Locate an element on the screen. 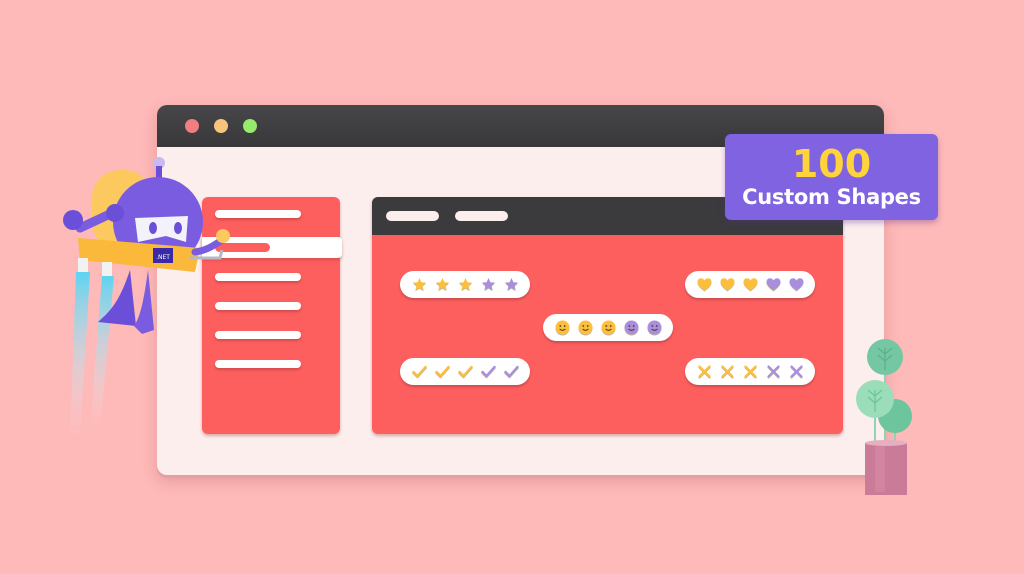  dotnet-label: .NET is located at coordinates (163, 257).